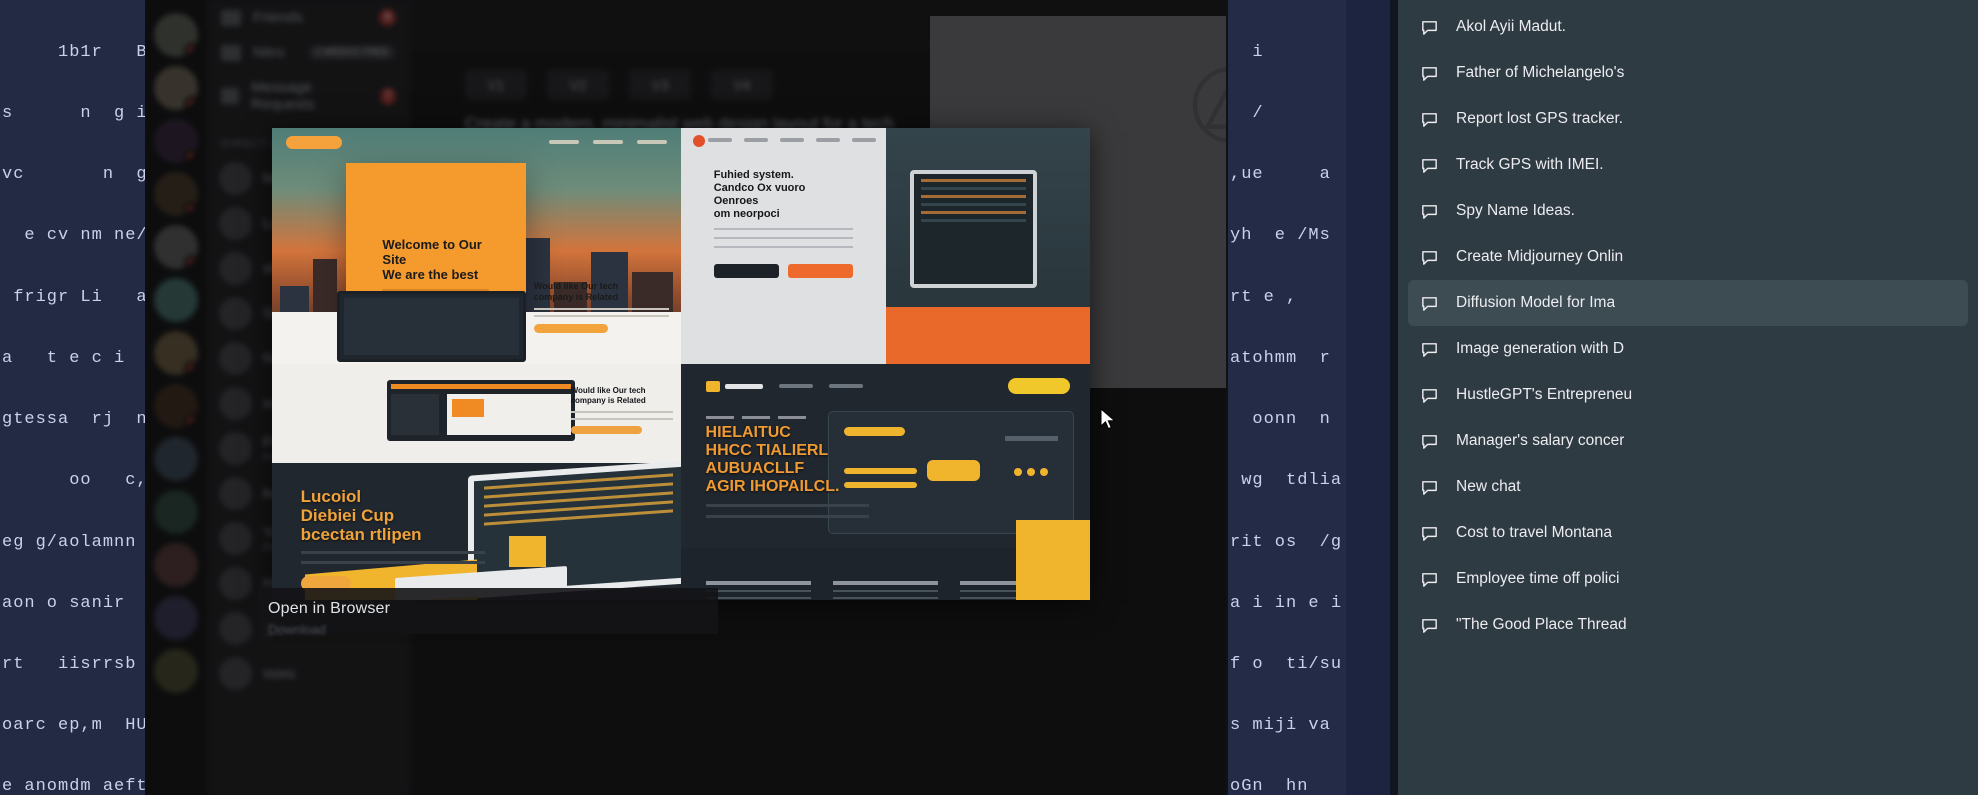  Describe the element at coordinates (772, 486) in the screenshot. I see `q4-headline-l4: AGIR IHOPAILCL.` at that location.